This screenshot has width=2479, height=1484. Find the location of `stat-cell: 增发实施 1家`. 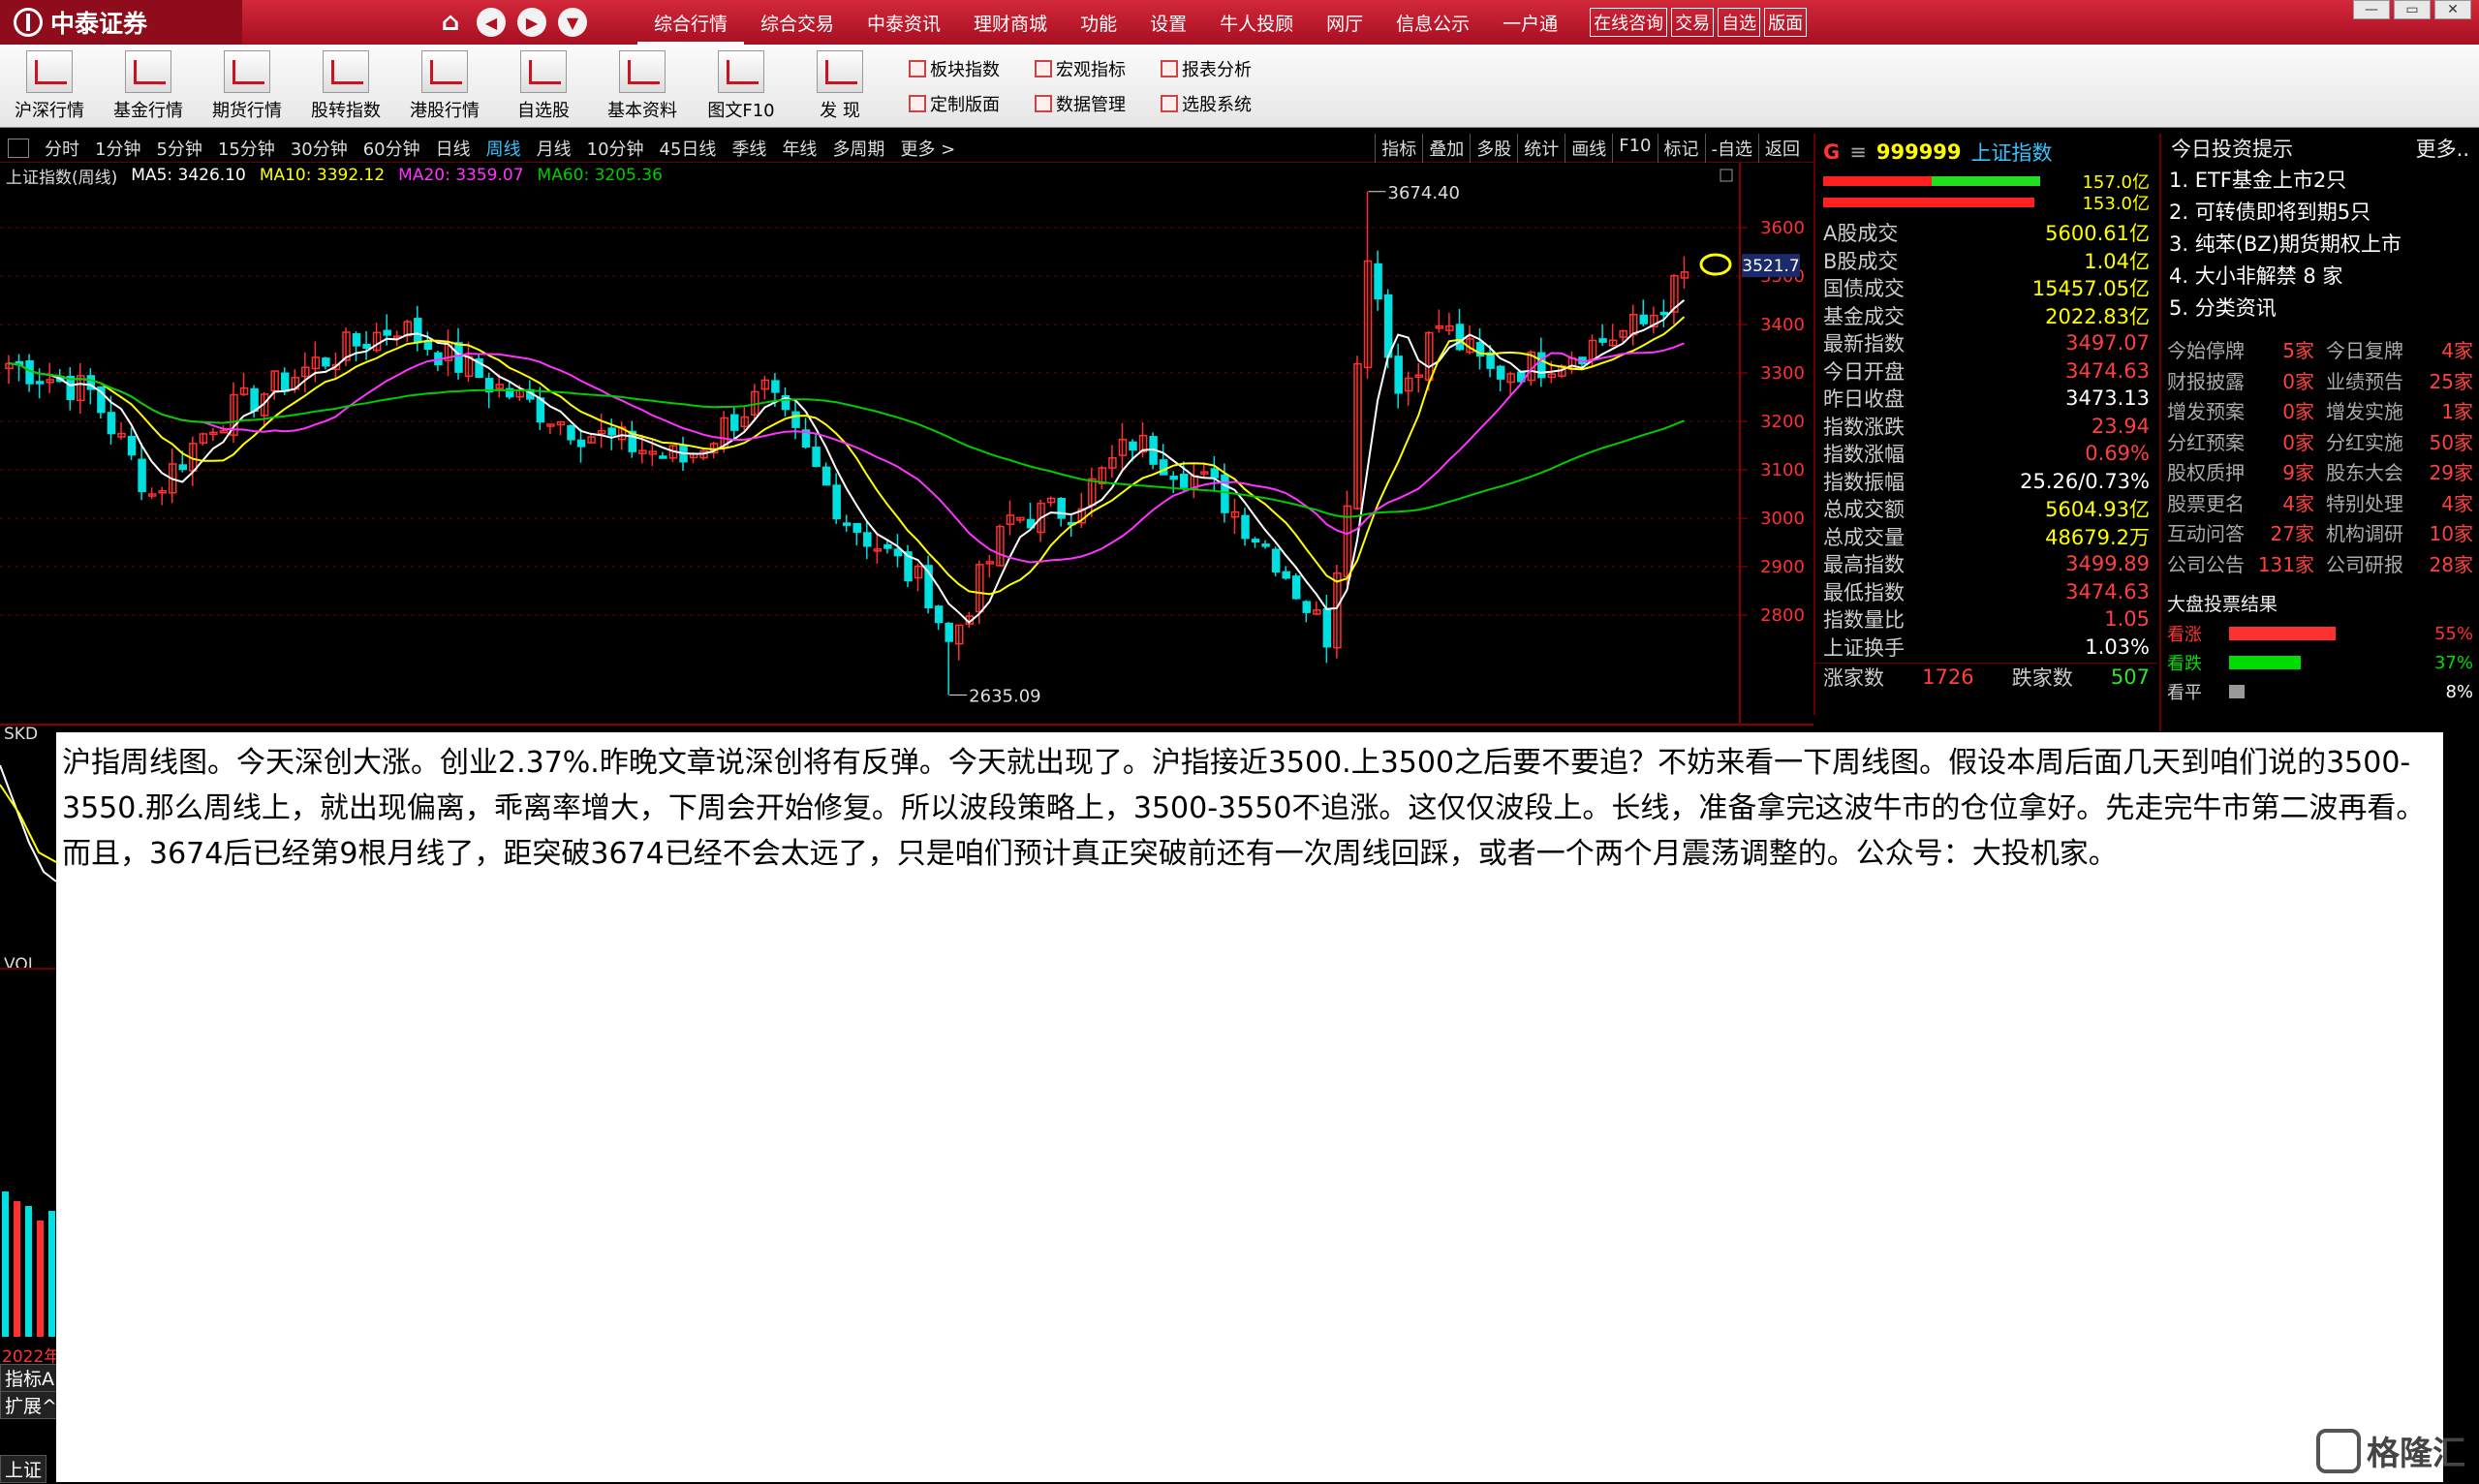

stat-cell: 增发实施 1家 is located at coordinates (2399, 410).